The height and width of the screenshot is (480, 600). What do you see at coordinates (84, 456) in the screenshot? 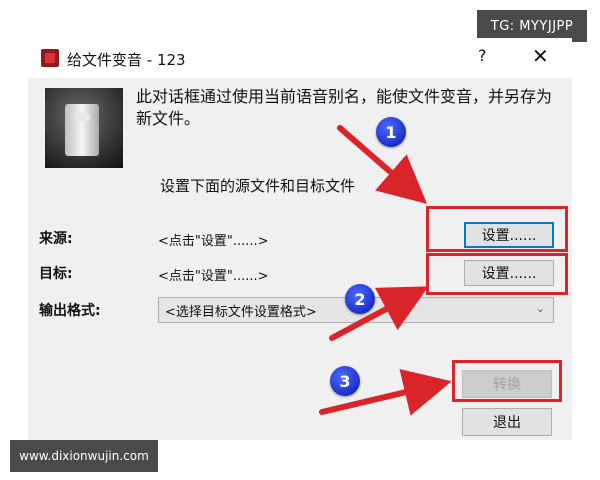
I see `watermark-site: www.dixionwujin.com` at bounding box center [84, 456].